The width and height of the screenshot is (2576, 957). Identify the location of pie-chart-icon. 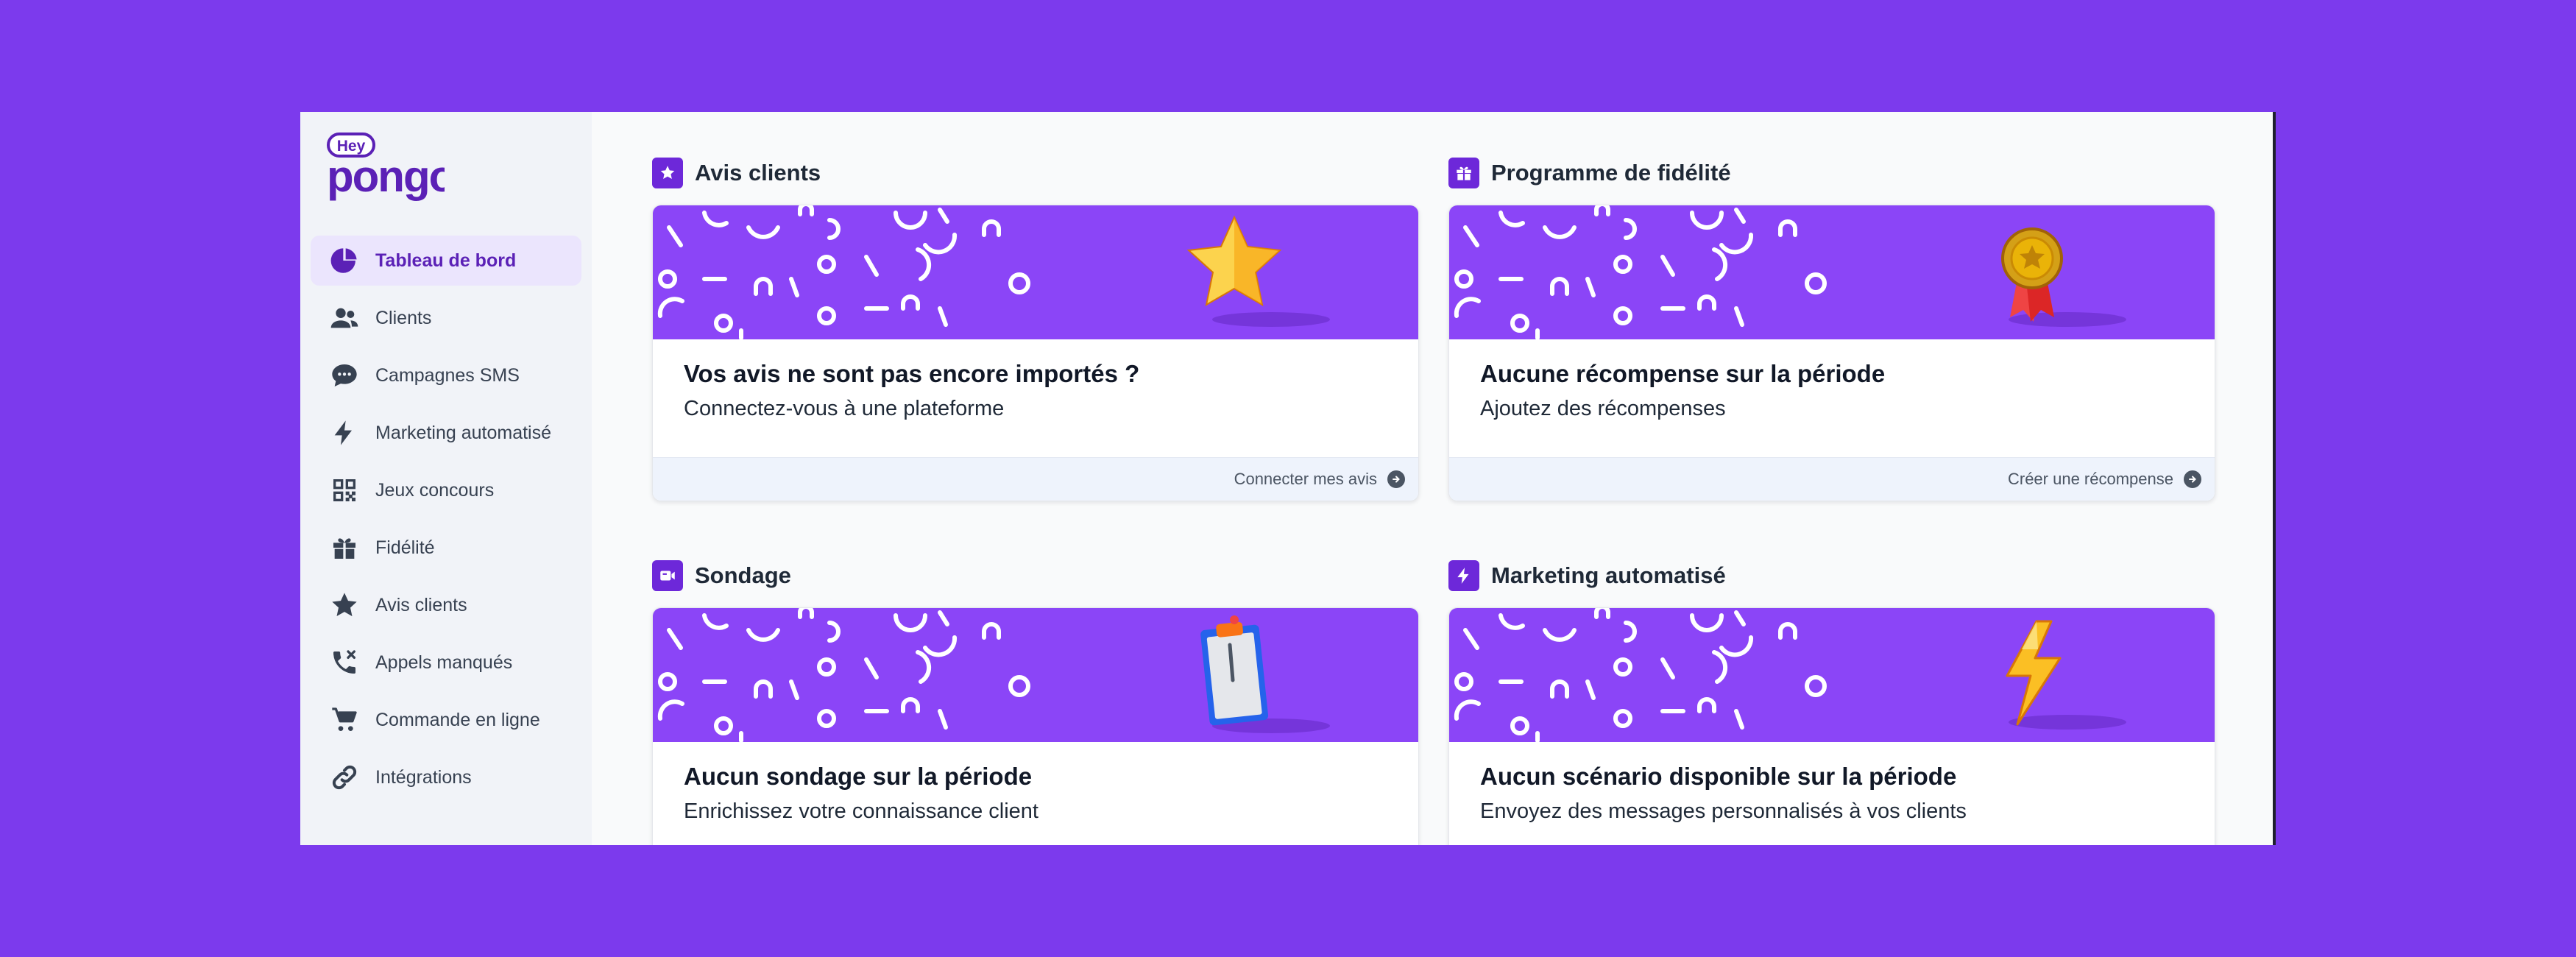
(344, 260).